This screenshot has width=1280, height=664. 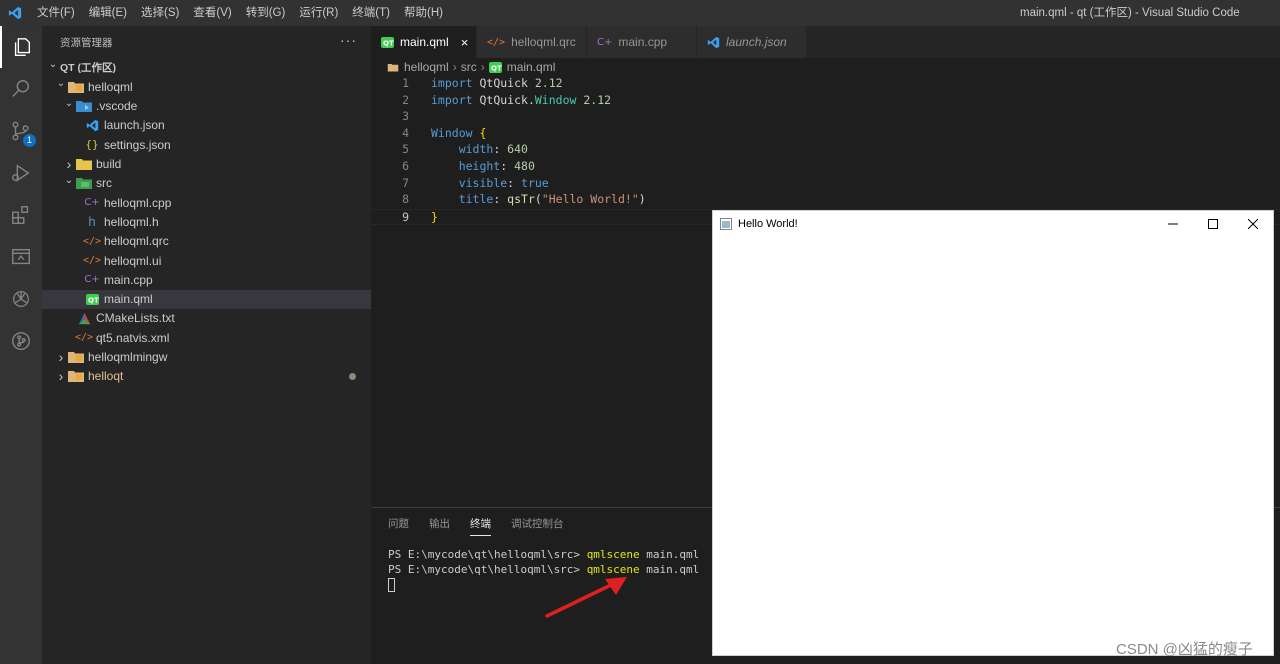 What do you see at coordinates (531, 99) in the screenshot?
I see `code-token: .` at bounding box center [531, 99].